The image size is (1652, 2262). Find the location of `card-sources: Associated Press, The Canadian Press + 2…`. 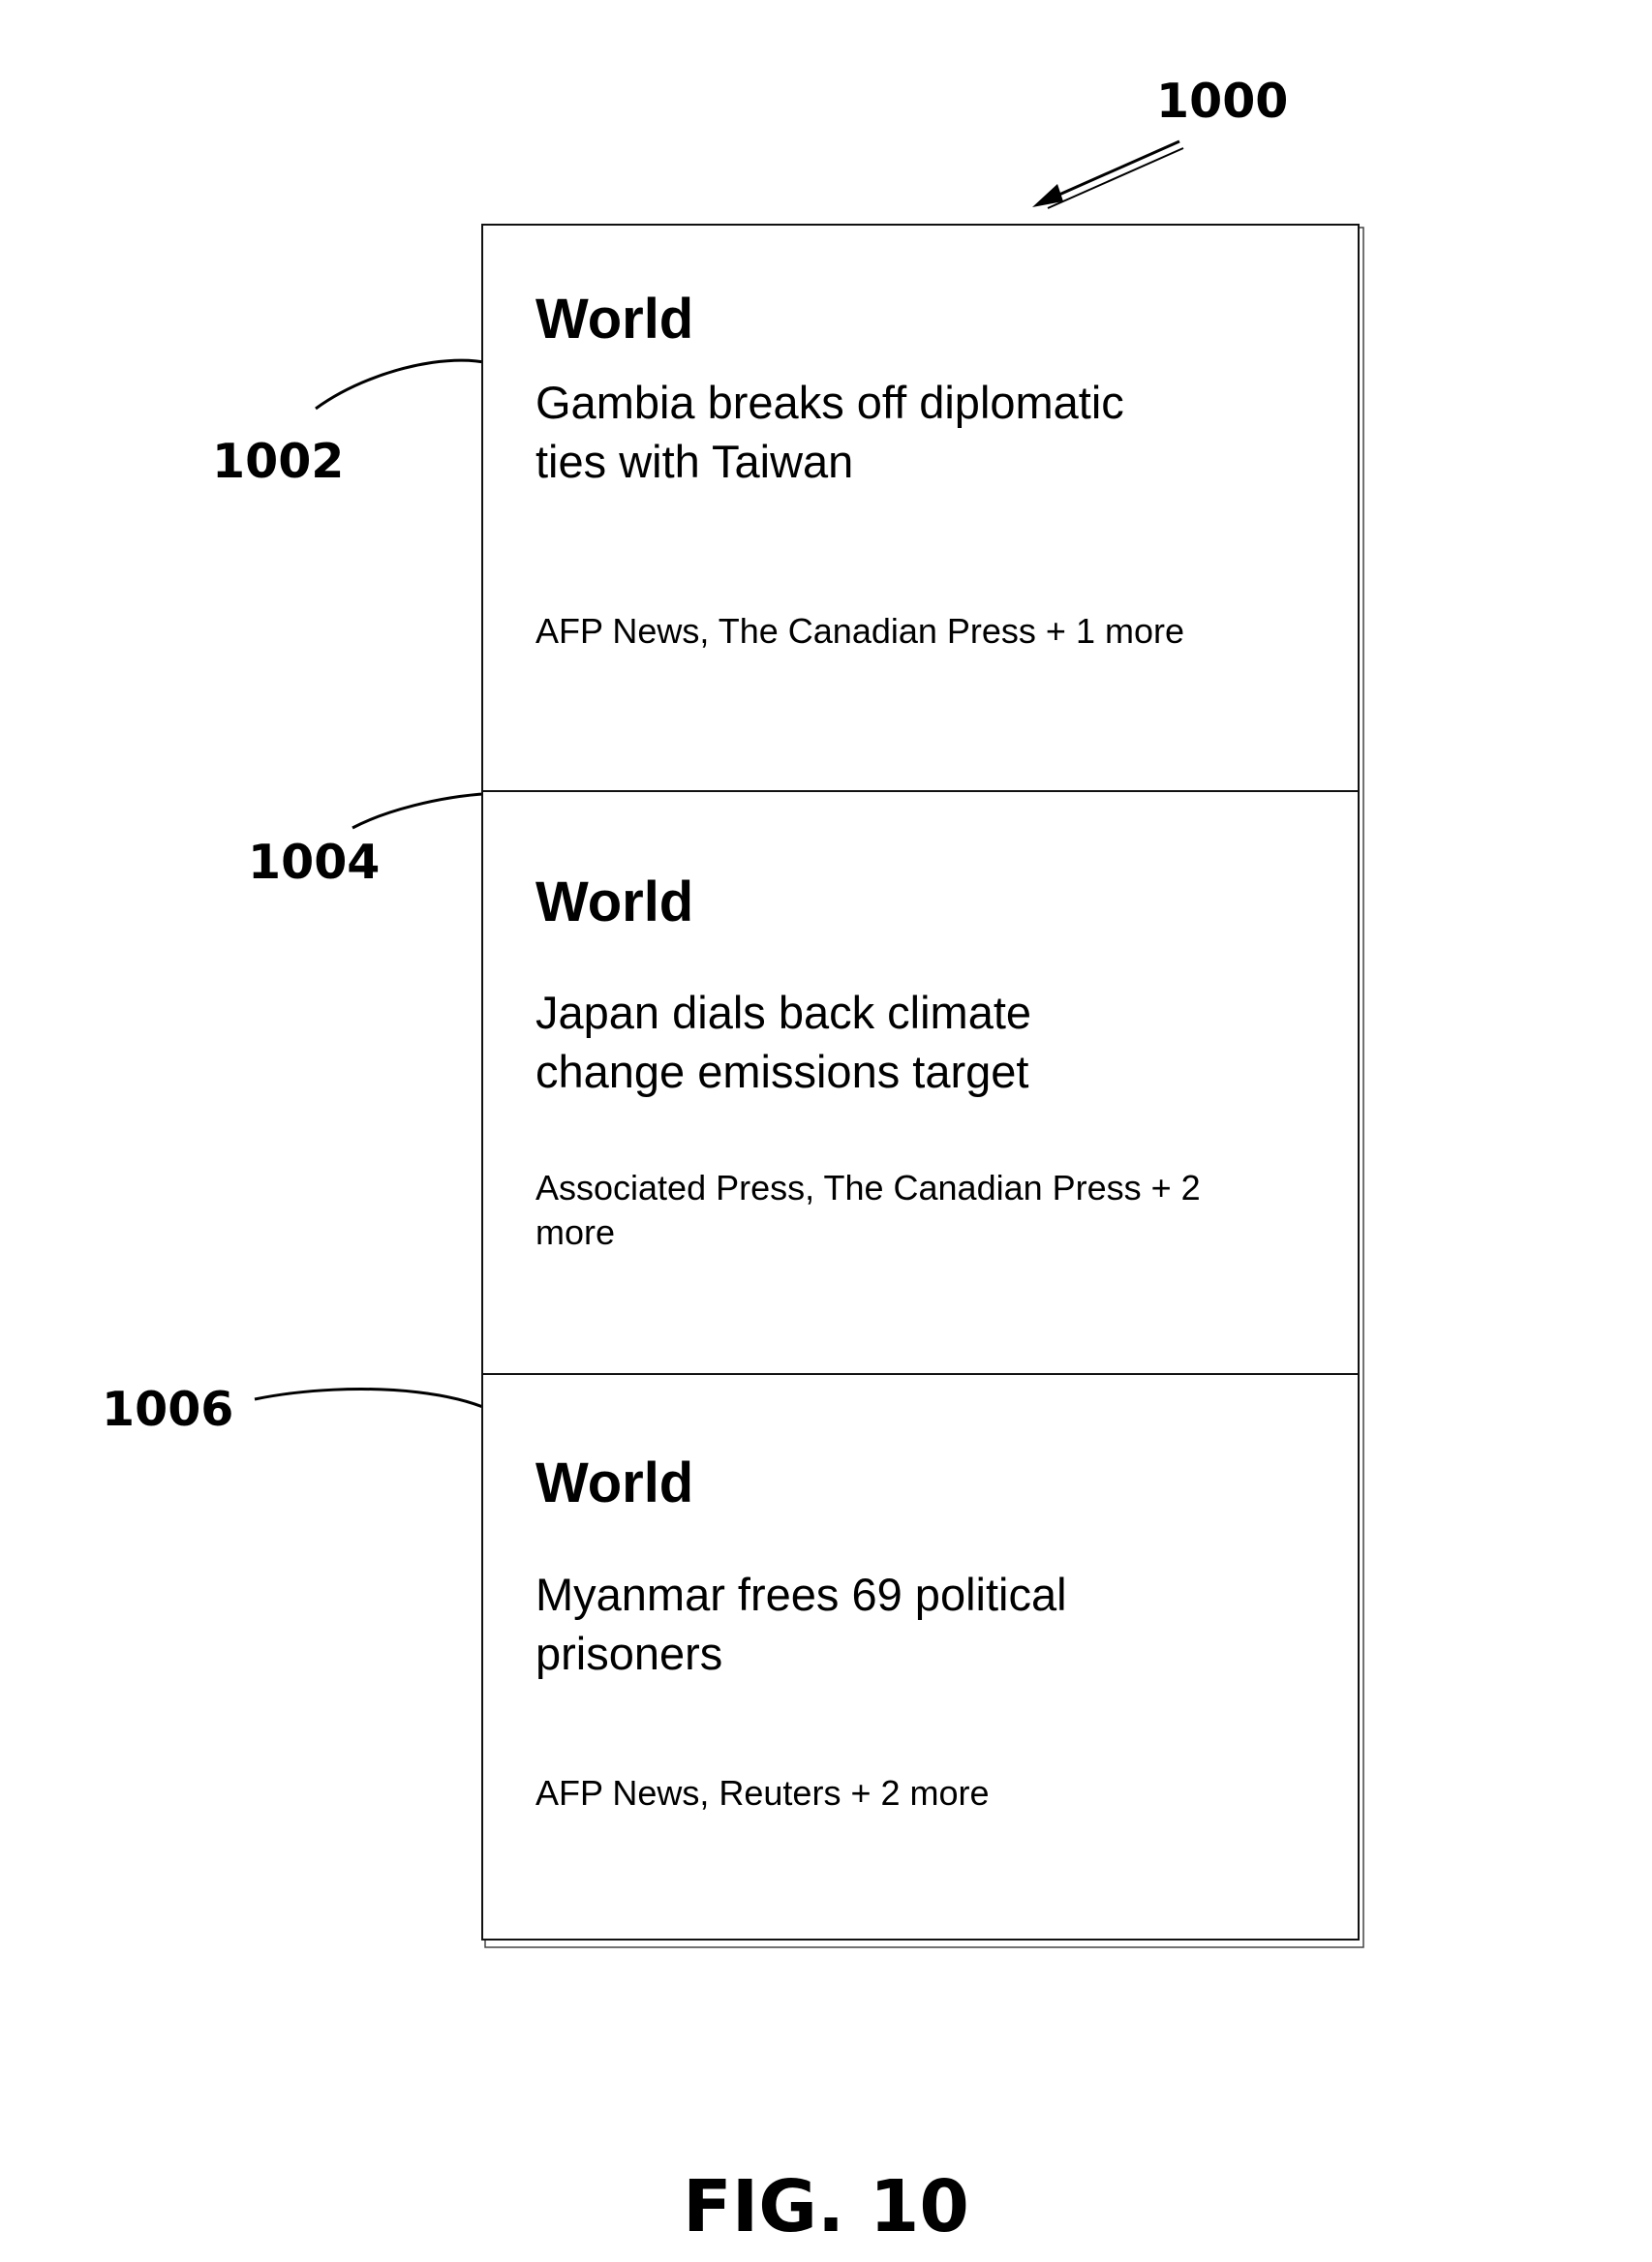

card-sources: Associated Press, The Canadian Press + 2… is located at coordinates (884, 1210).